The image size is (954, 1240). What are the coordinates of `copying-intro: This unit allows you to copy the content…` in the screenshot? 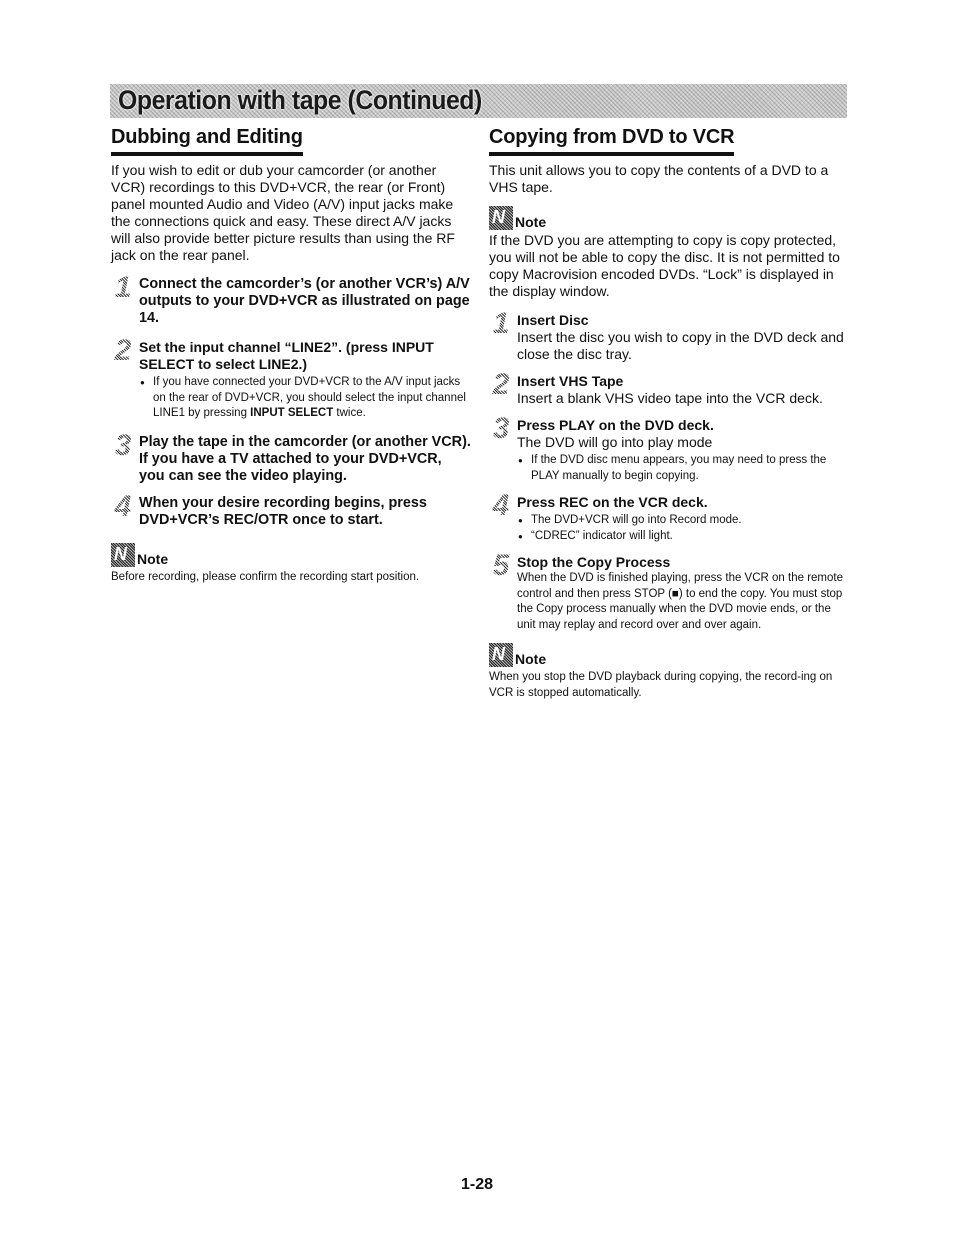 It's located at (659, 178).